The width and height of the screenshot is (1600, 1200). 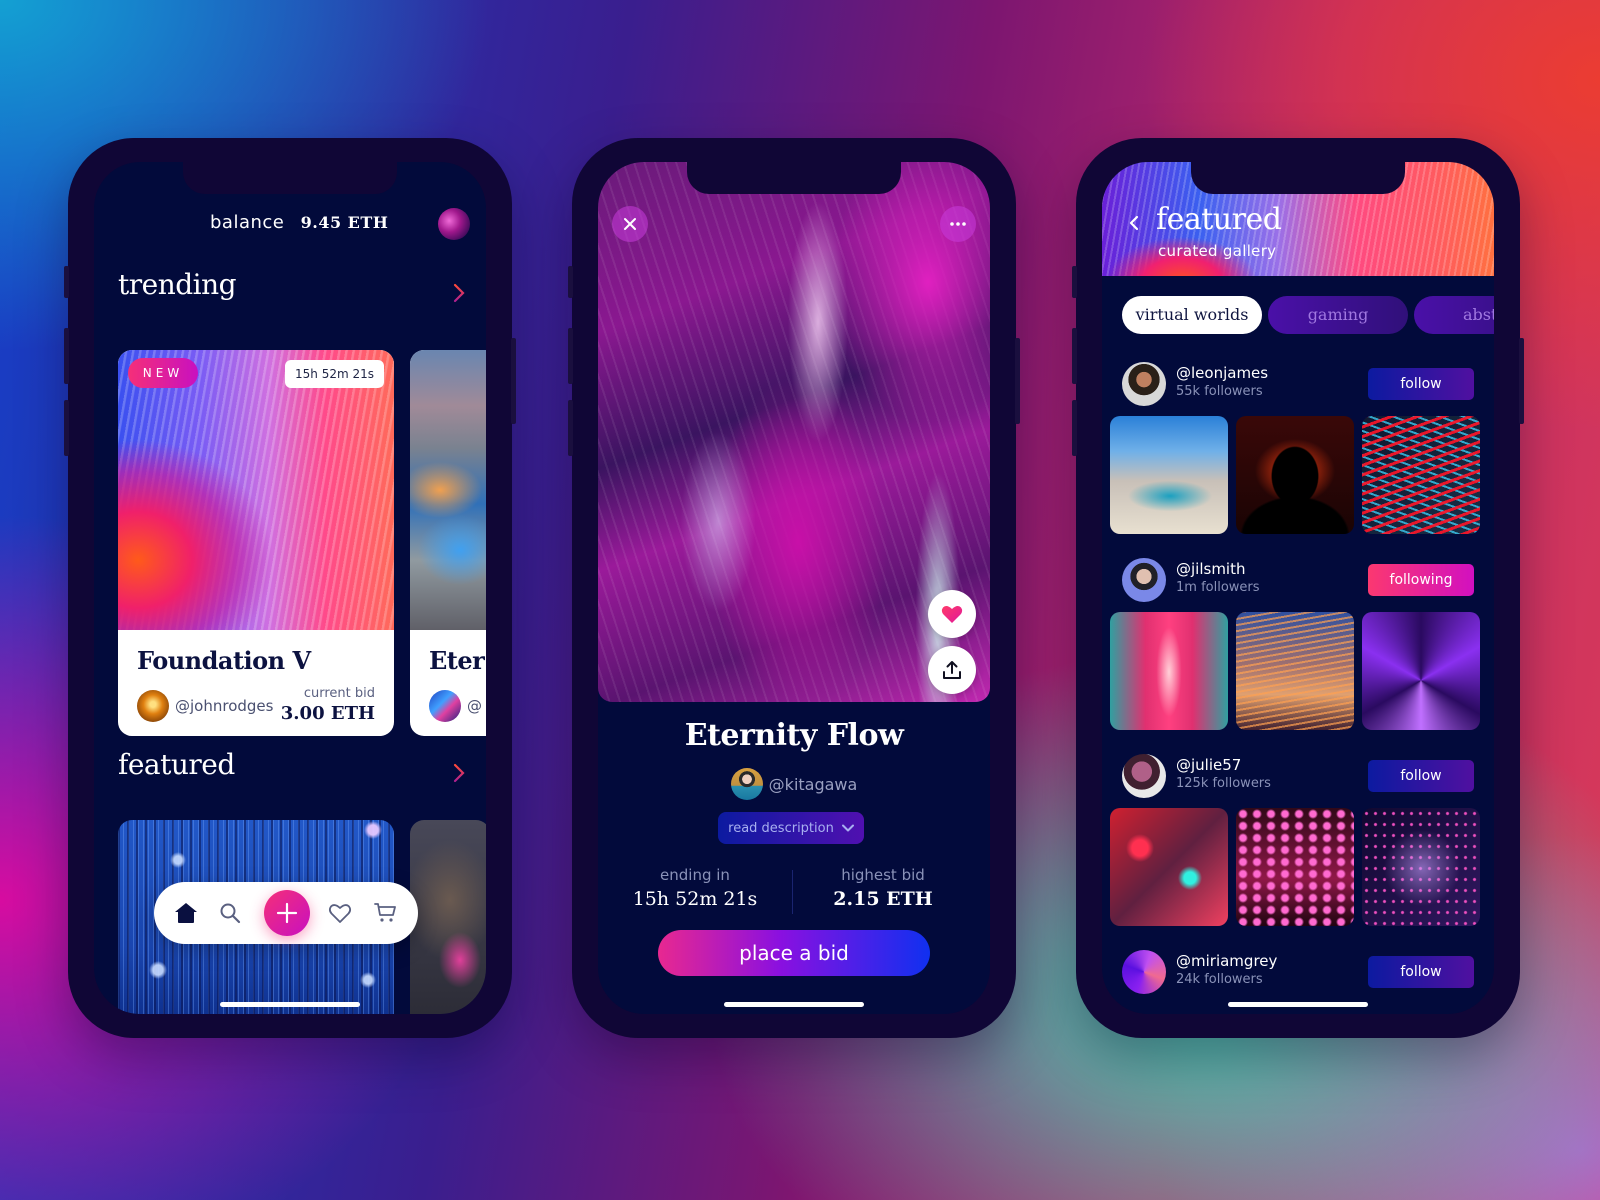 I want to click on creator: @kitagawa, so click(x=794, y=784).